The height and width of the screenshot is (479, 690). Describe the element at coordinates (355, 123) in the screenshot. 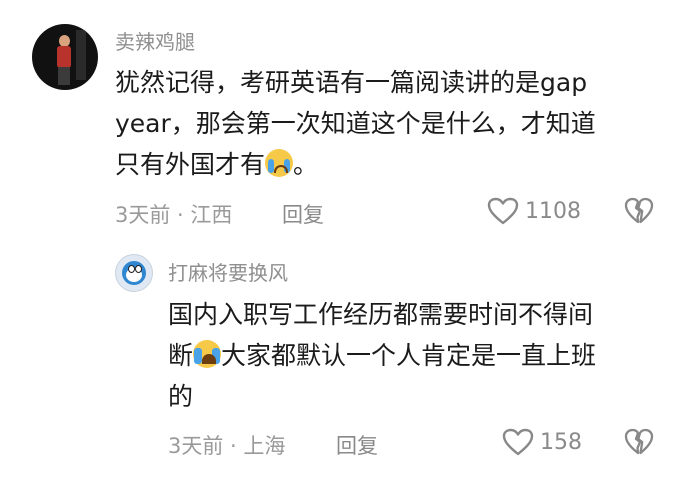

I see `comment-text-line: year，那会第一次知道这个是什么，才知道` at that location.